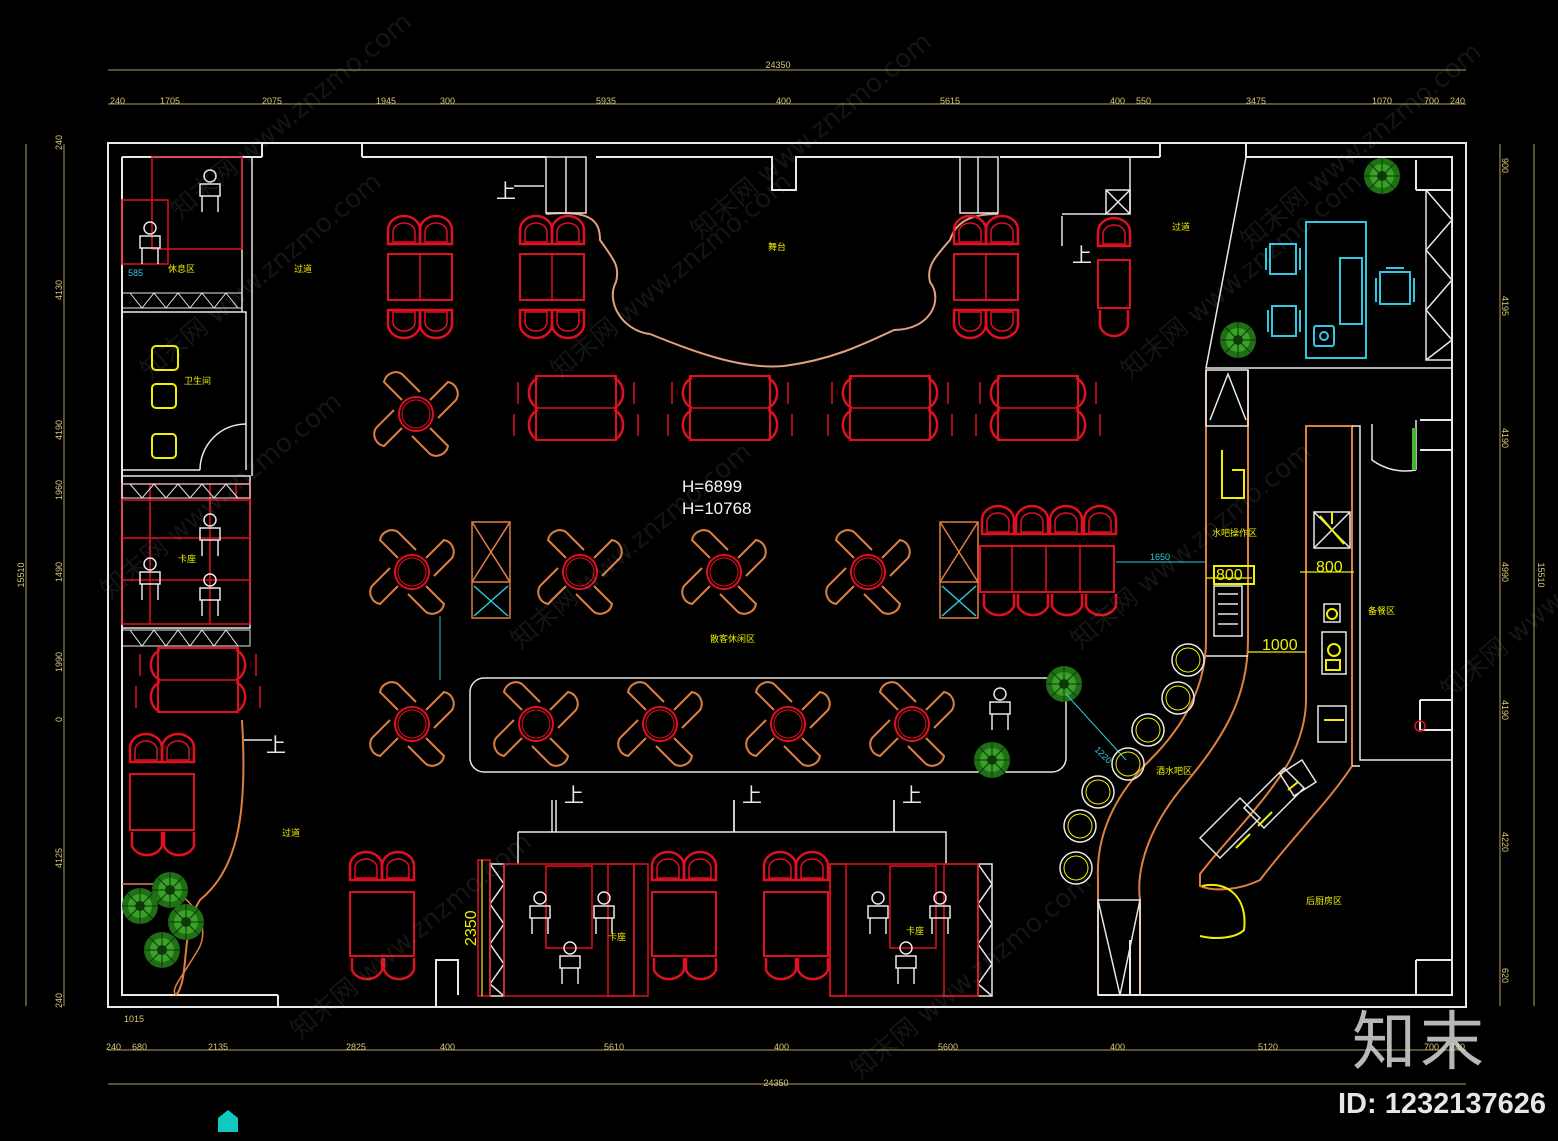 The image size is (1558, 1141). What do you see at coordinates (1505, 975) in the screenshot?
I see `dim-right-6: 620` at bounding box center [1505, 975].